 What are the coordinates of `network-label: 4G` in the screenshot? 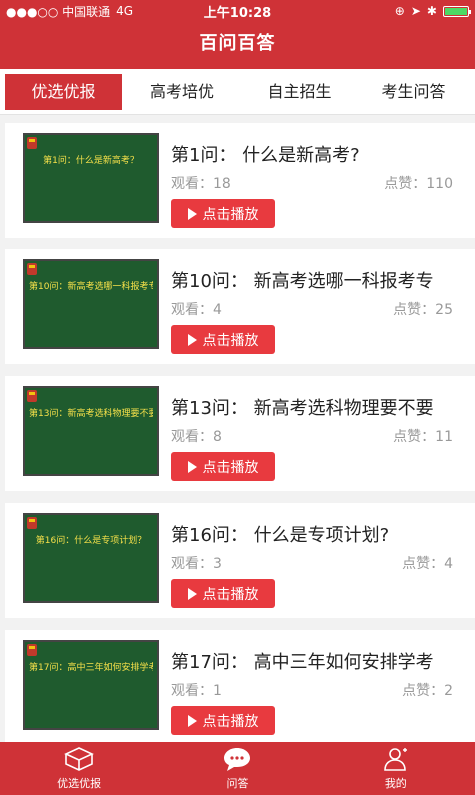 It's located at (125, 11).